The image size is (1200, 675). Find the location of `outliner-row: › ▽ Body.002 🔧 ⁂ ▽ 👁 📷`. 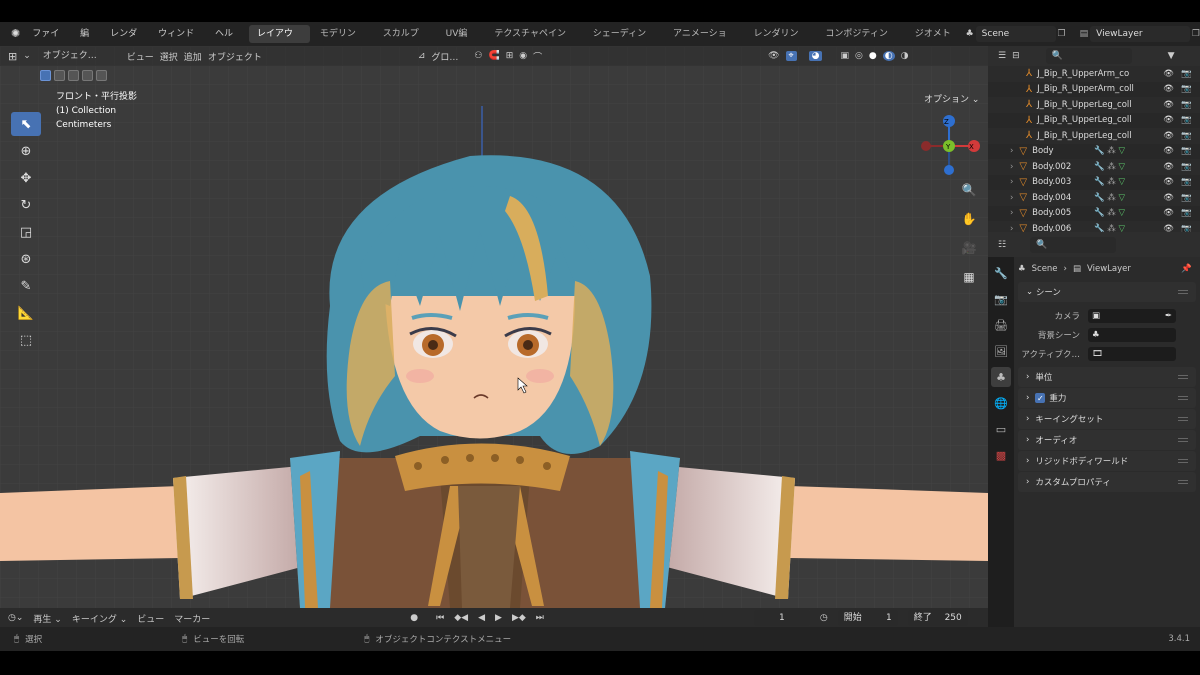

outliner-row: › ▽ Body.002 🔧 ⁂ ▽ 👁 📷 is located at coordinates (1094, 167).